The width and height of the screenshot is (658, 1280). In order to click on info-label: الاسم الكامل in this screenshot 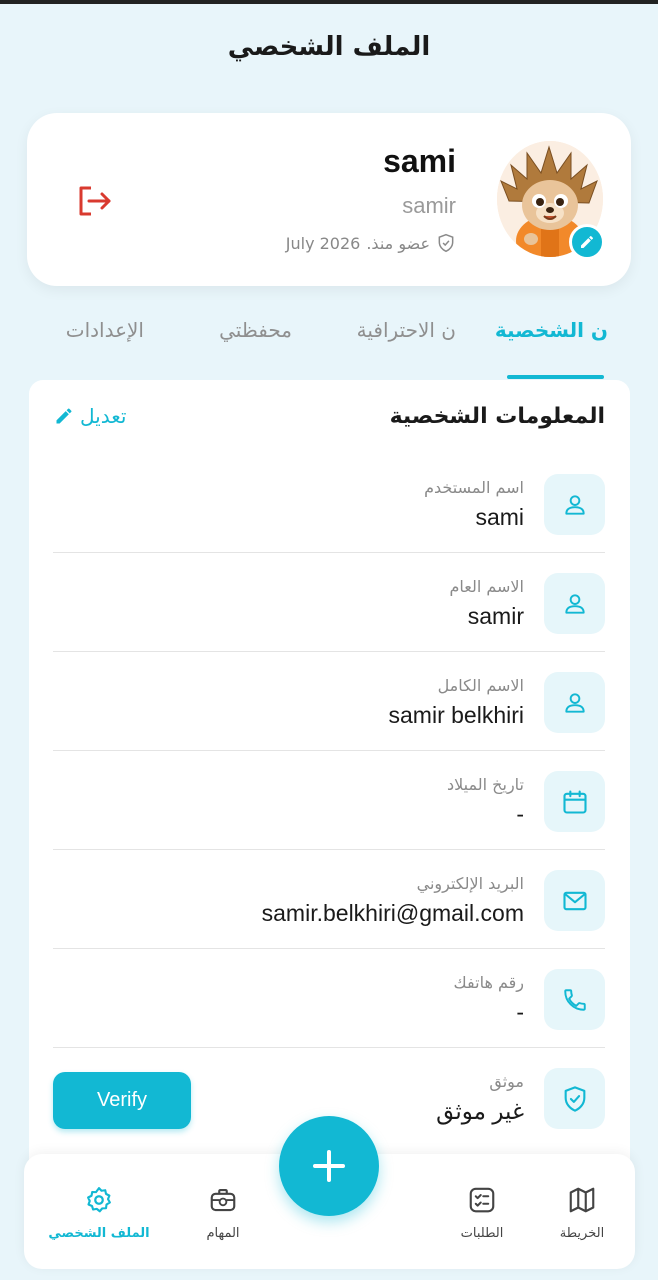, I will do `click(480, 685)`.